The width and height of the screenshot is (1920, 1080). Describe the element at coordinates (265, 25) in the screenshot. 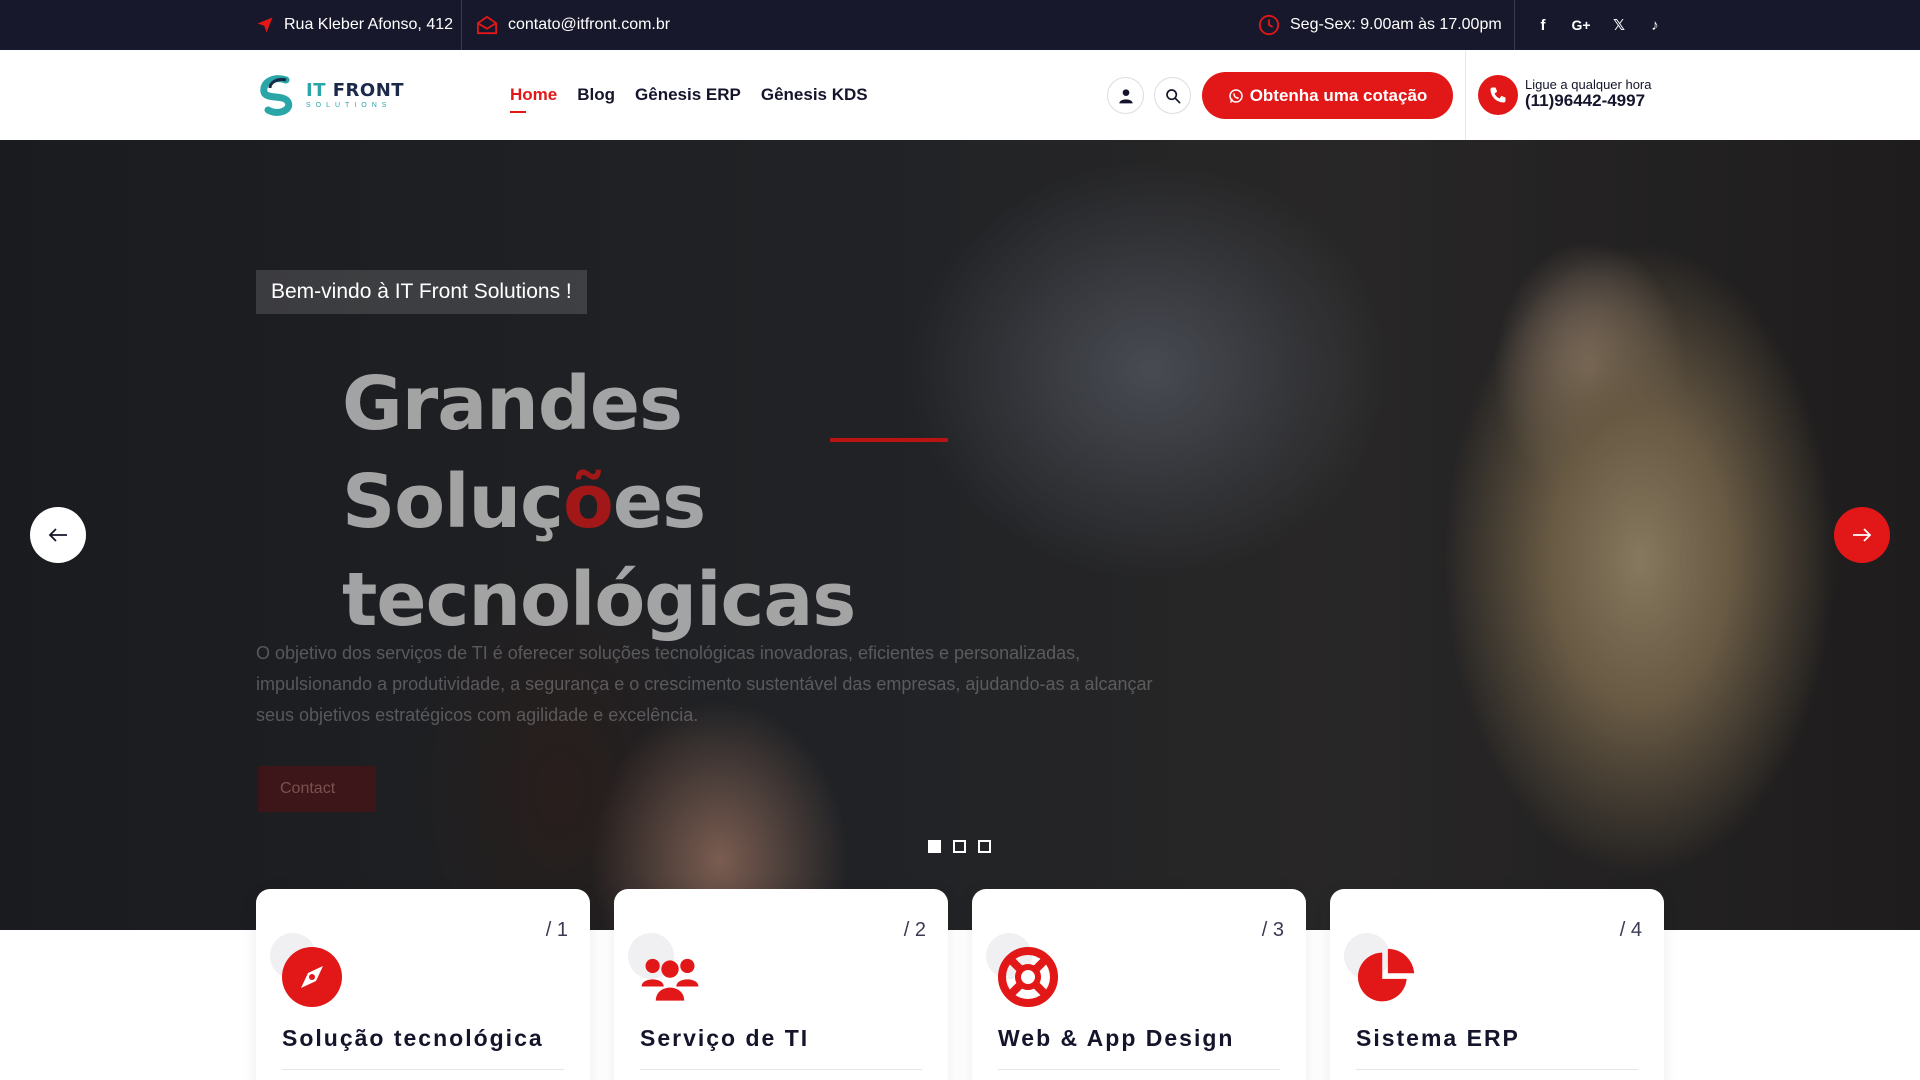

I see `location-arrow-icon` at that location.